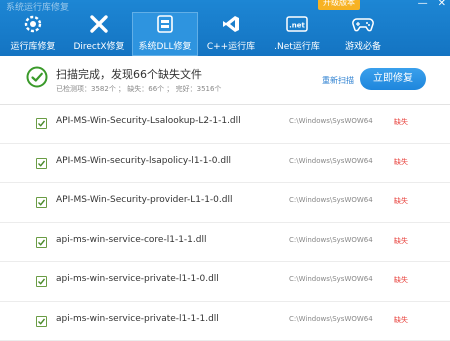  I want to click on close-button: ✕, so click(442, 4).